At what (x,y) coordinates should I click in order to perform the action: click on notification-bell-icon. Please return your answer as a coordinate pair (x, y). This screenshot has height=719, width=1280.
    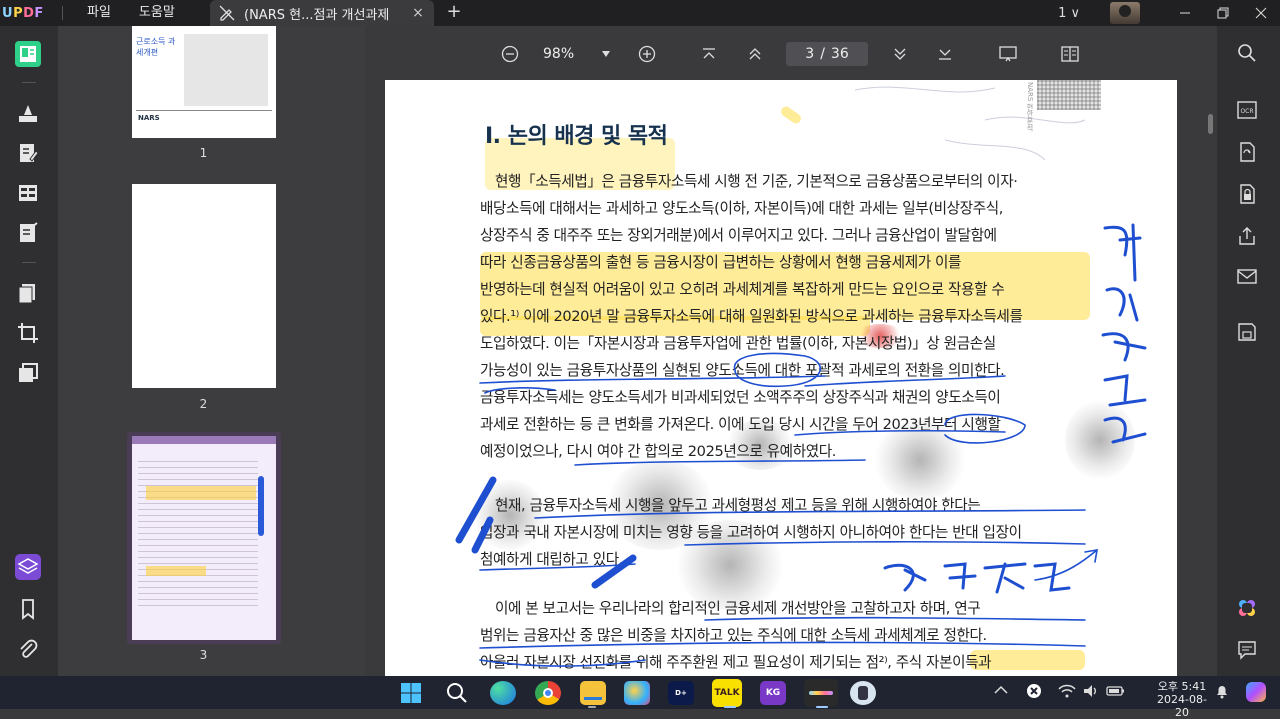
    Looking at the image, I should click on (1222, 693).